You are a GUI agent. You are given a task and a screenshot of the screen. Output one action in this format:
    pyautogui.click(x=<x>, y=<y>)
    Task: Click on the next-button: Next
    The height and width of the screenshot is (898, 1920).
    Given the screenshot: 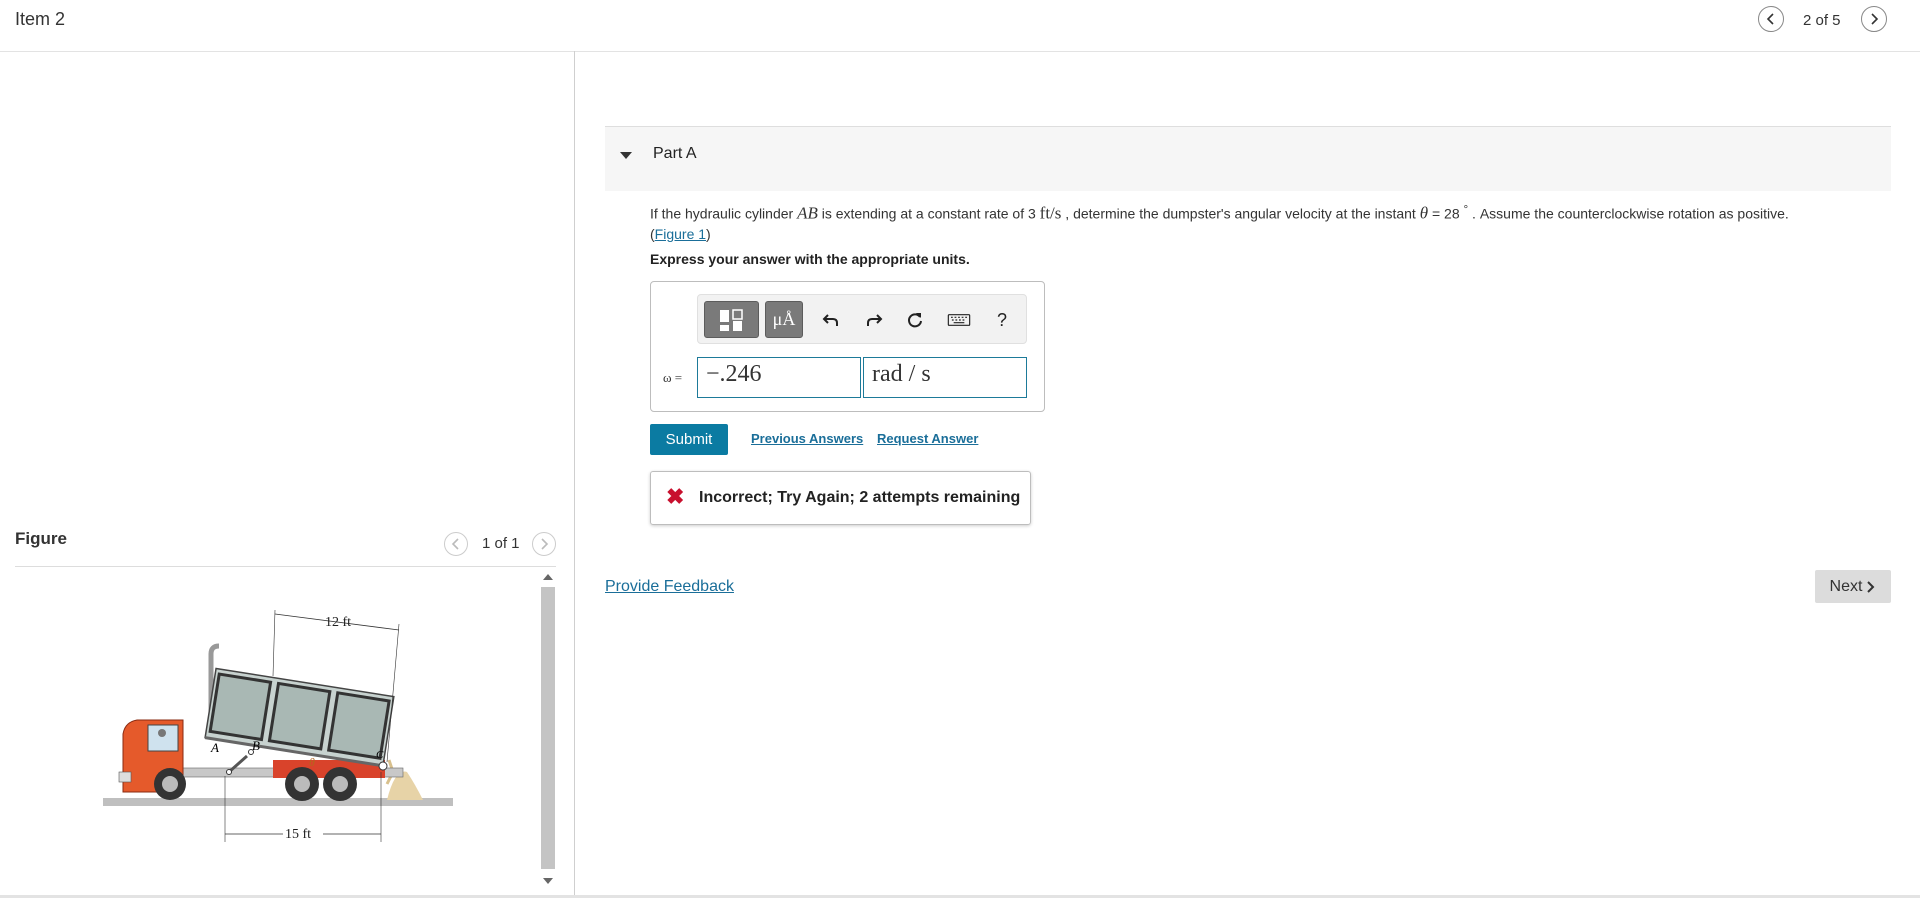 What is the action you would take?
    pyautogui.click(x=1853, y=586)
    